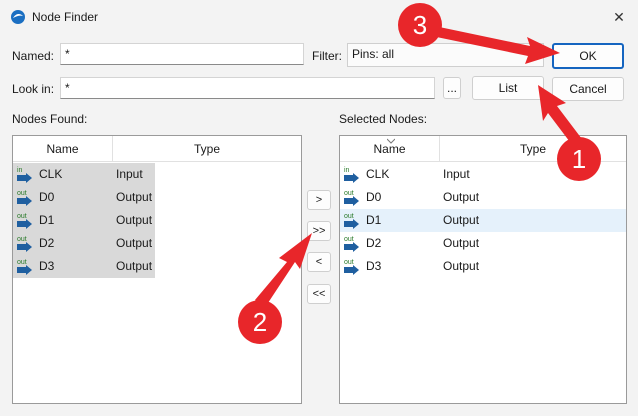 This screenshot has width=638, height=416. I want to click on lookin-label: Look in:, so click(33, 89).